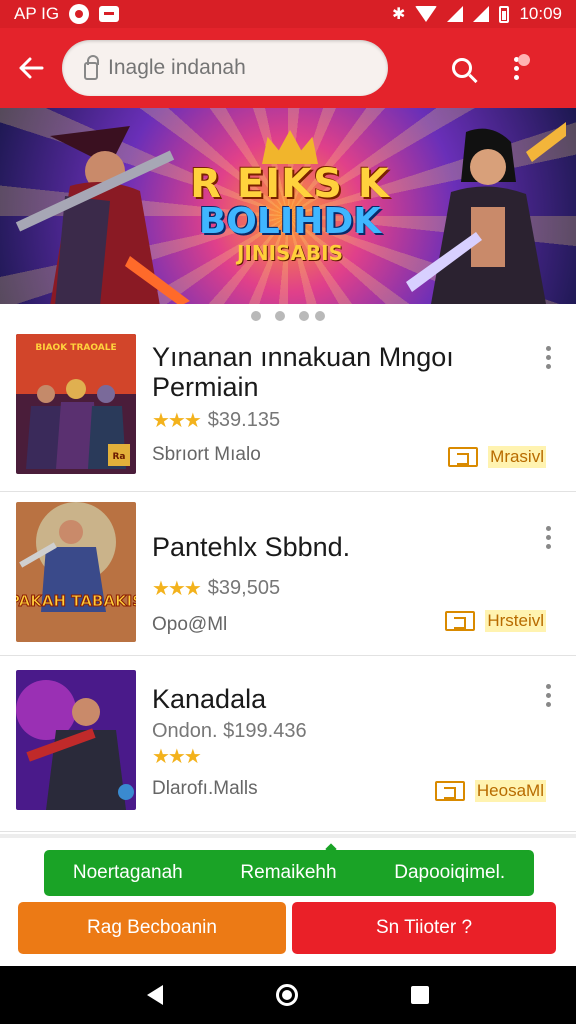  What do you see at coordinates (399, 14) in the screenshot?
I see `bluetooth-icon: ✱` at bounding box center [399, 14].